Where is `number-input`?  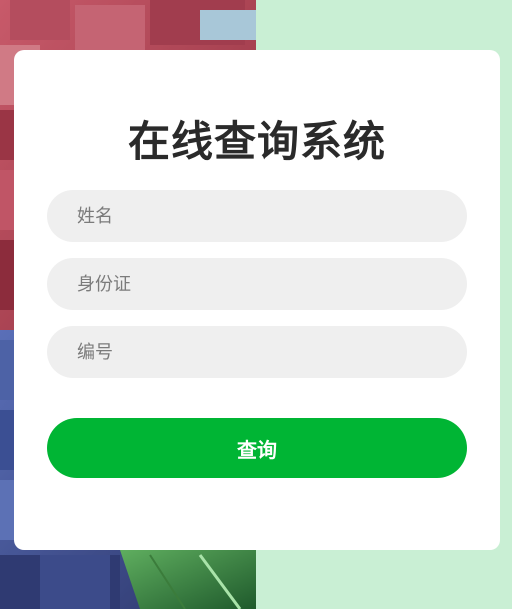
number-input is located at coordinates (257, 352).